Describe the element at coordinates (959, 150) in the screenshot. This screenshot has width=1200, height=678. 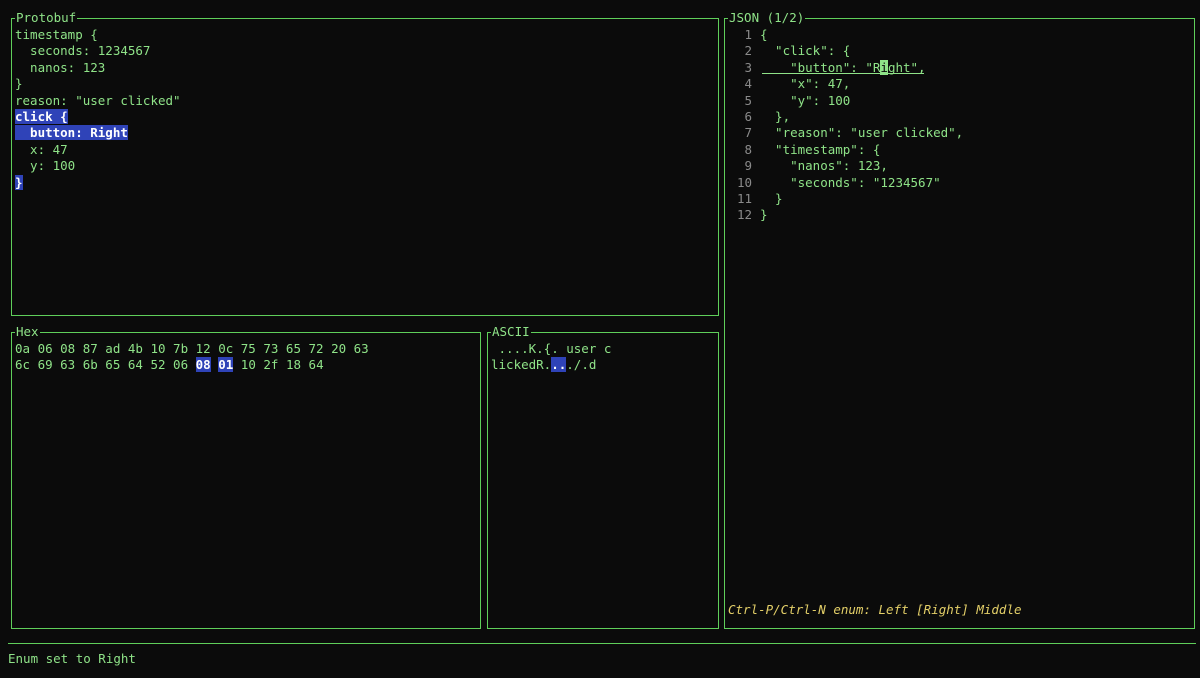
I see `json-line: 8 "timestamp": {` at that location.